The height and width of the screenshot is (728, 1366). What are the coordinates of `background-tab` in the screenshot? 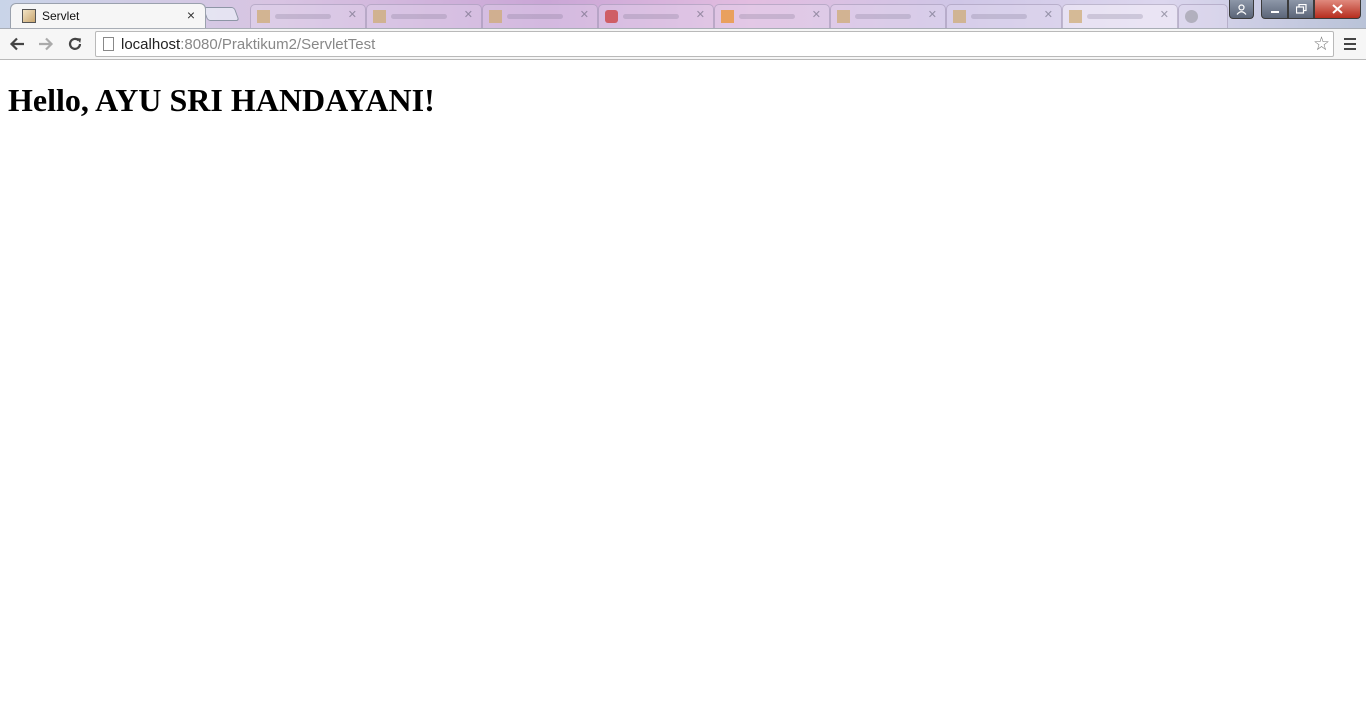 It's located at (1203, 16).